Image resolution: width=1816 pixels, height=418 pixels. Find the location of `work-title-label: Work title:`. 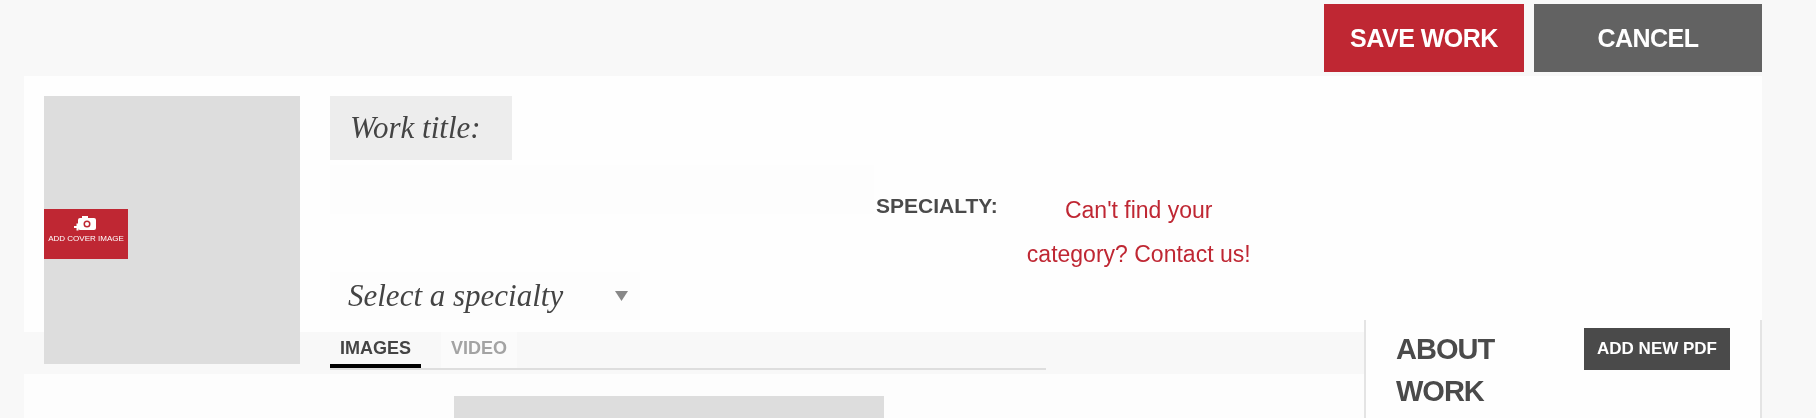

work-title-label: Work title: is located at coordinates (421, 128).